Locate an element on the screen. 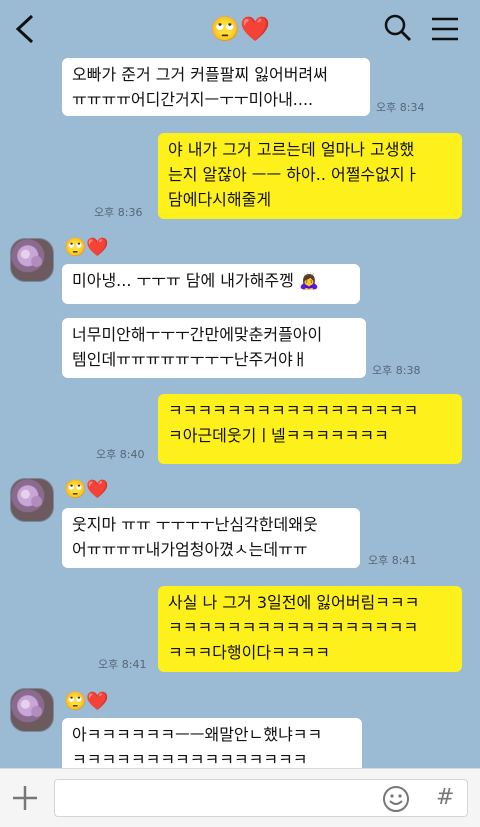  incoming-message: 아ㅋㅋㅋㅋㅋㅋㅡㅡ왜말안ㄴ했냐ㅋㅋ ㅋㅋㅋㅋㅋㅋㅋㅋㅋㅋㅋㅋㅋㅋㅋㅋ is located at coordinates (212, 743).